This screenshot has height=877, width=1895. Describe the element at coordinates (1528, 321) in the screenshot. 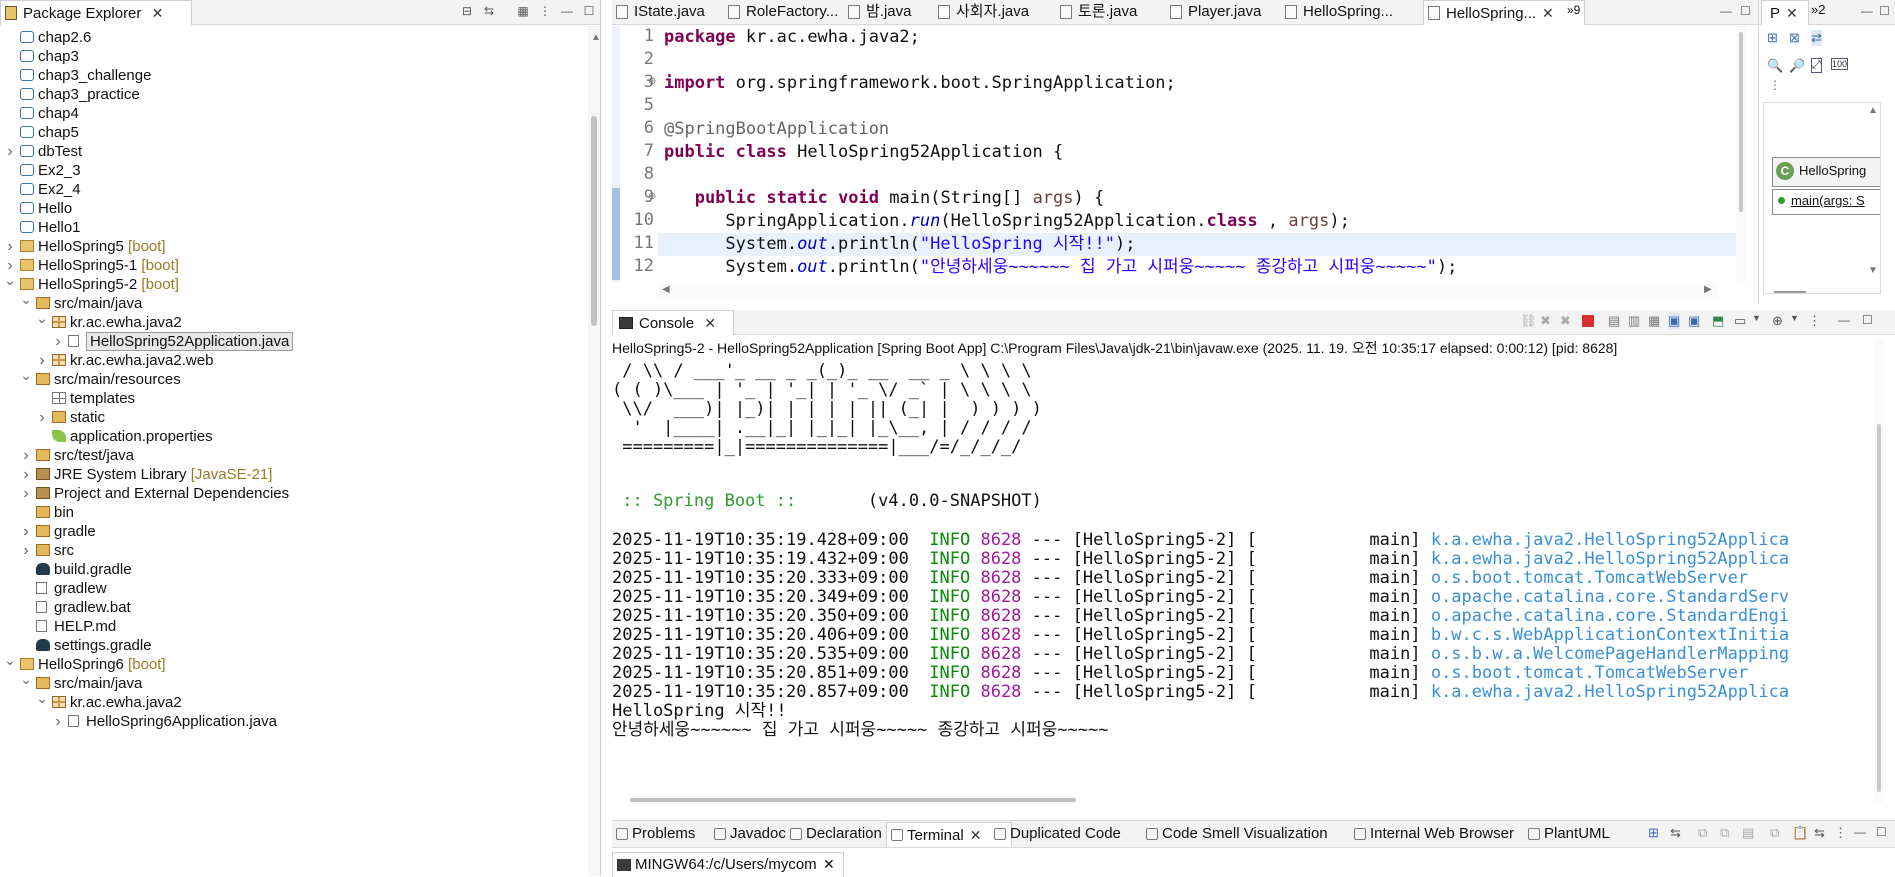

I see `disconnect-icon: ⛓` at that location.